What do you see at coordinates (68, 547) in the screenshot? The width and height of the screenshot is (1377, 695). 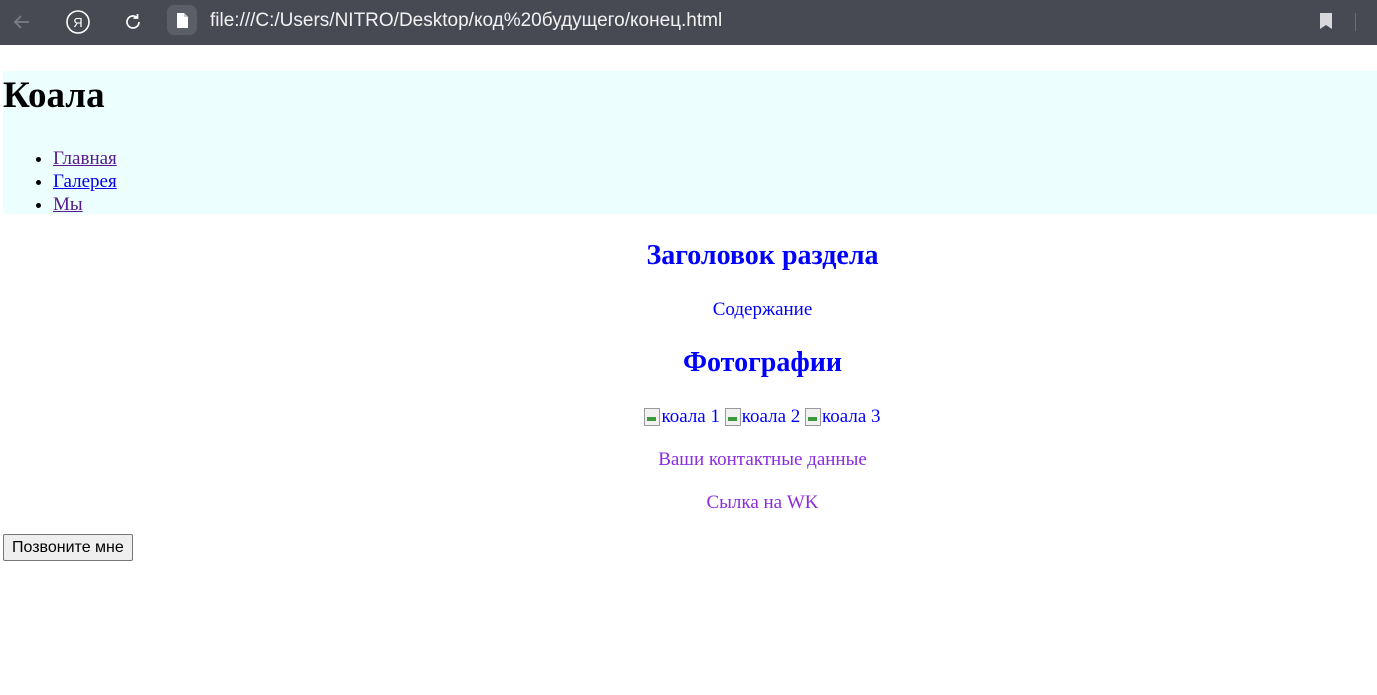 I see `call-me-button: Позвоните мне` at bounding box center [68, 547].